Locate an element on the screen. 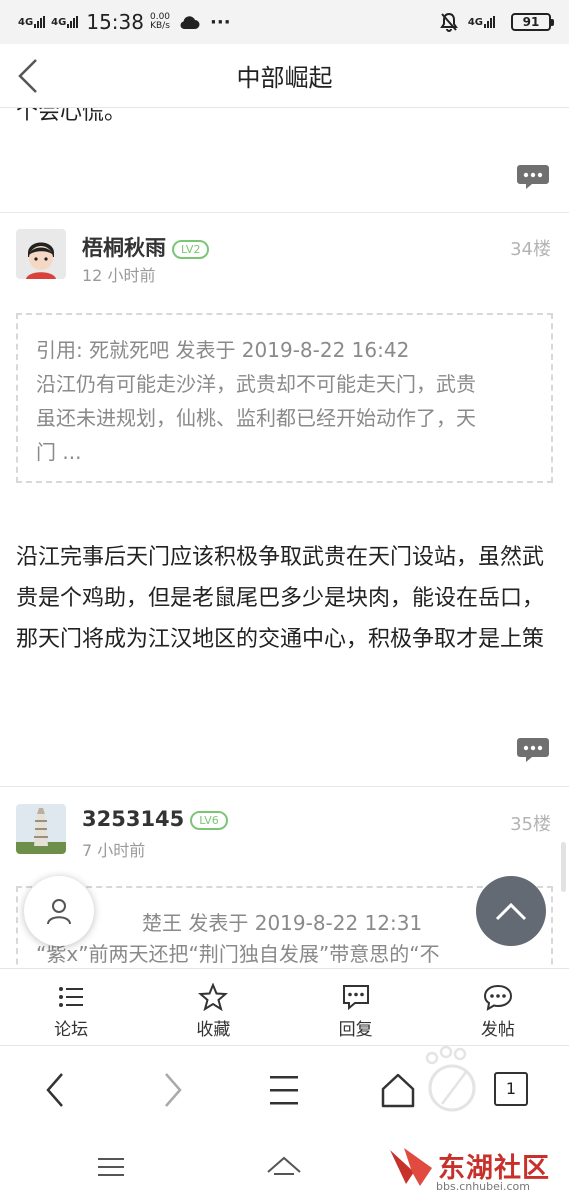 The image size is (569, 1200). clock: 15:38 is located at coordinates (115, 22).